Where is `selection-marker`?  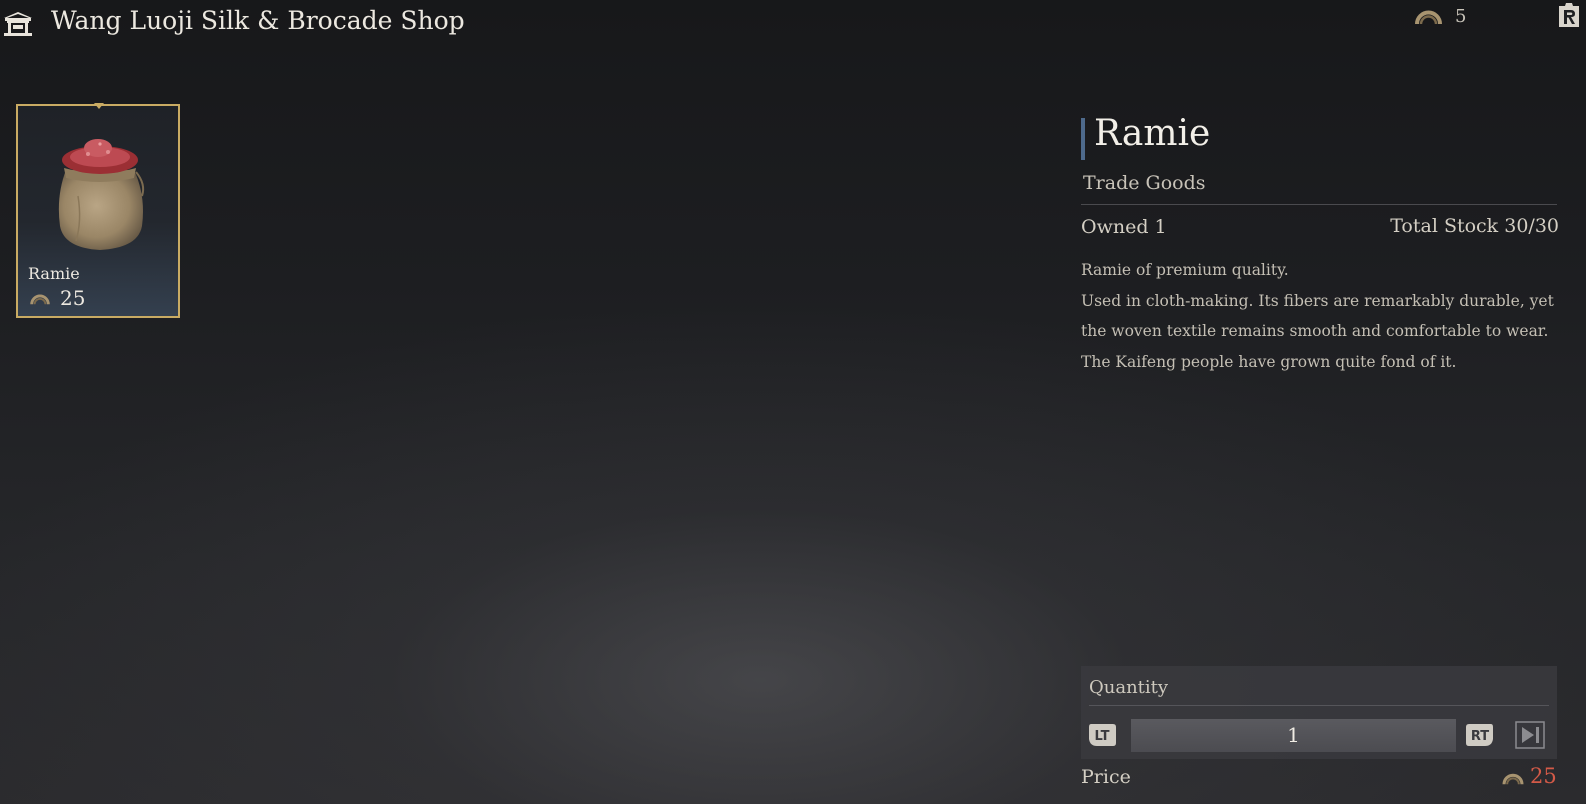 selection-marker is located at coordinates (99, 106).